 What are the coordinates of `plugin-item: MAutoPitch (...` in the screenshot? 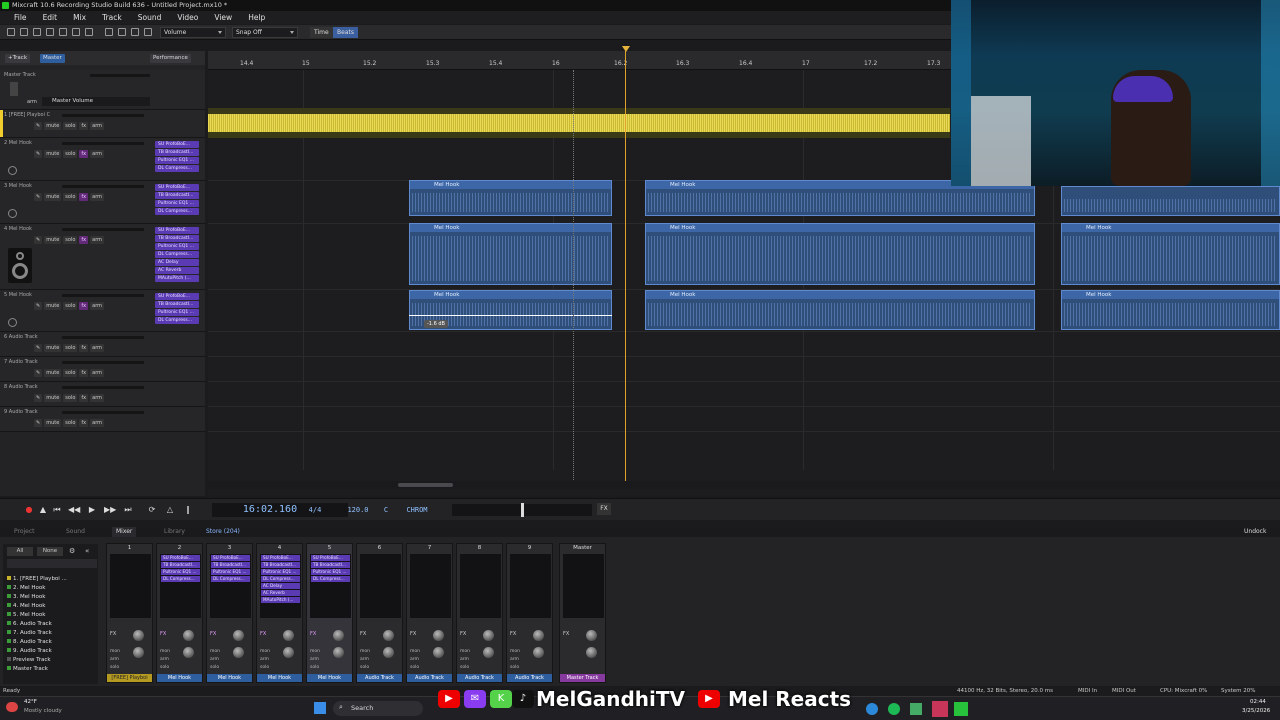 It's located at (177, 278).